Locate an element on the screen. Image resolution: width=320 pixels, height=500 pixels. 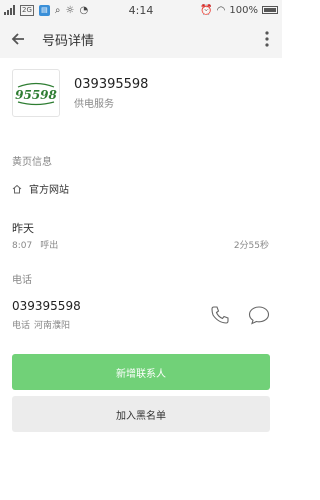
contact-header: 95598 039395598 供电服务 is located at coordinates (141, 93).